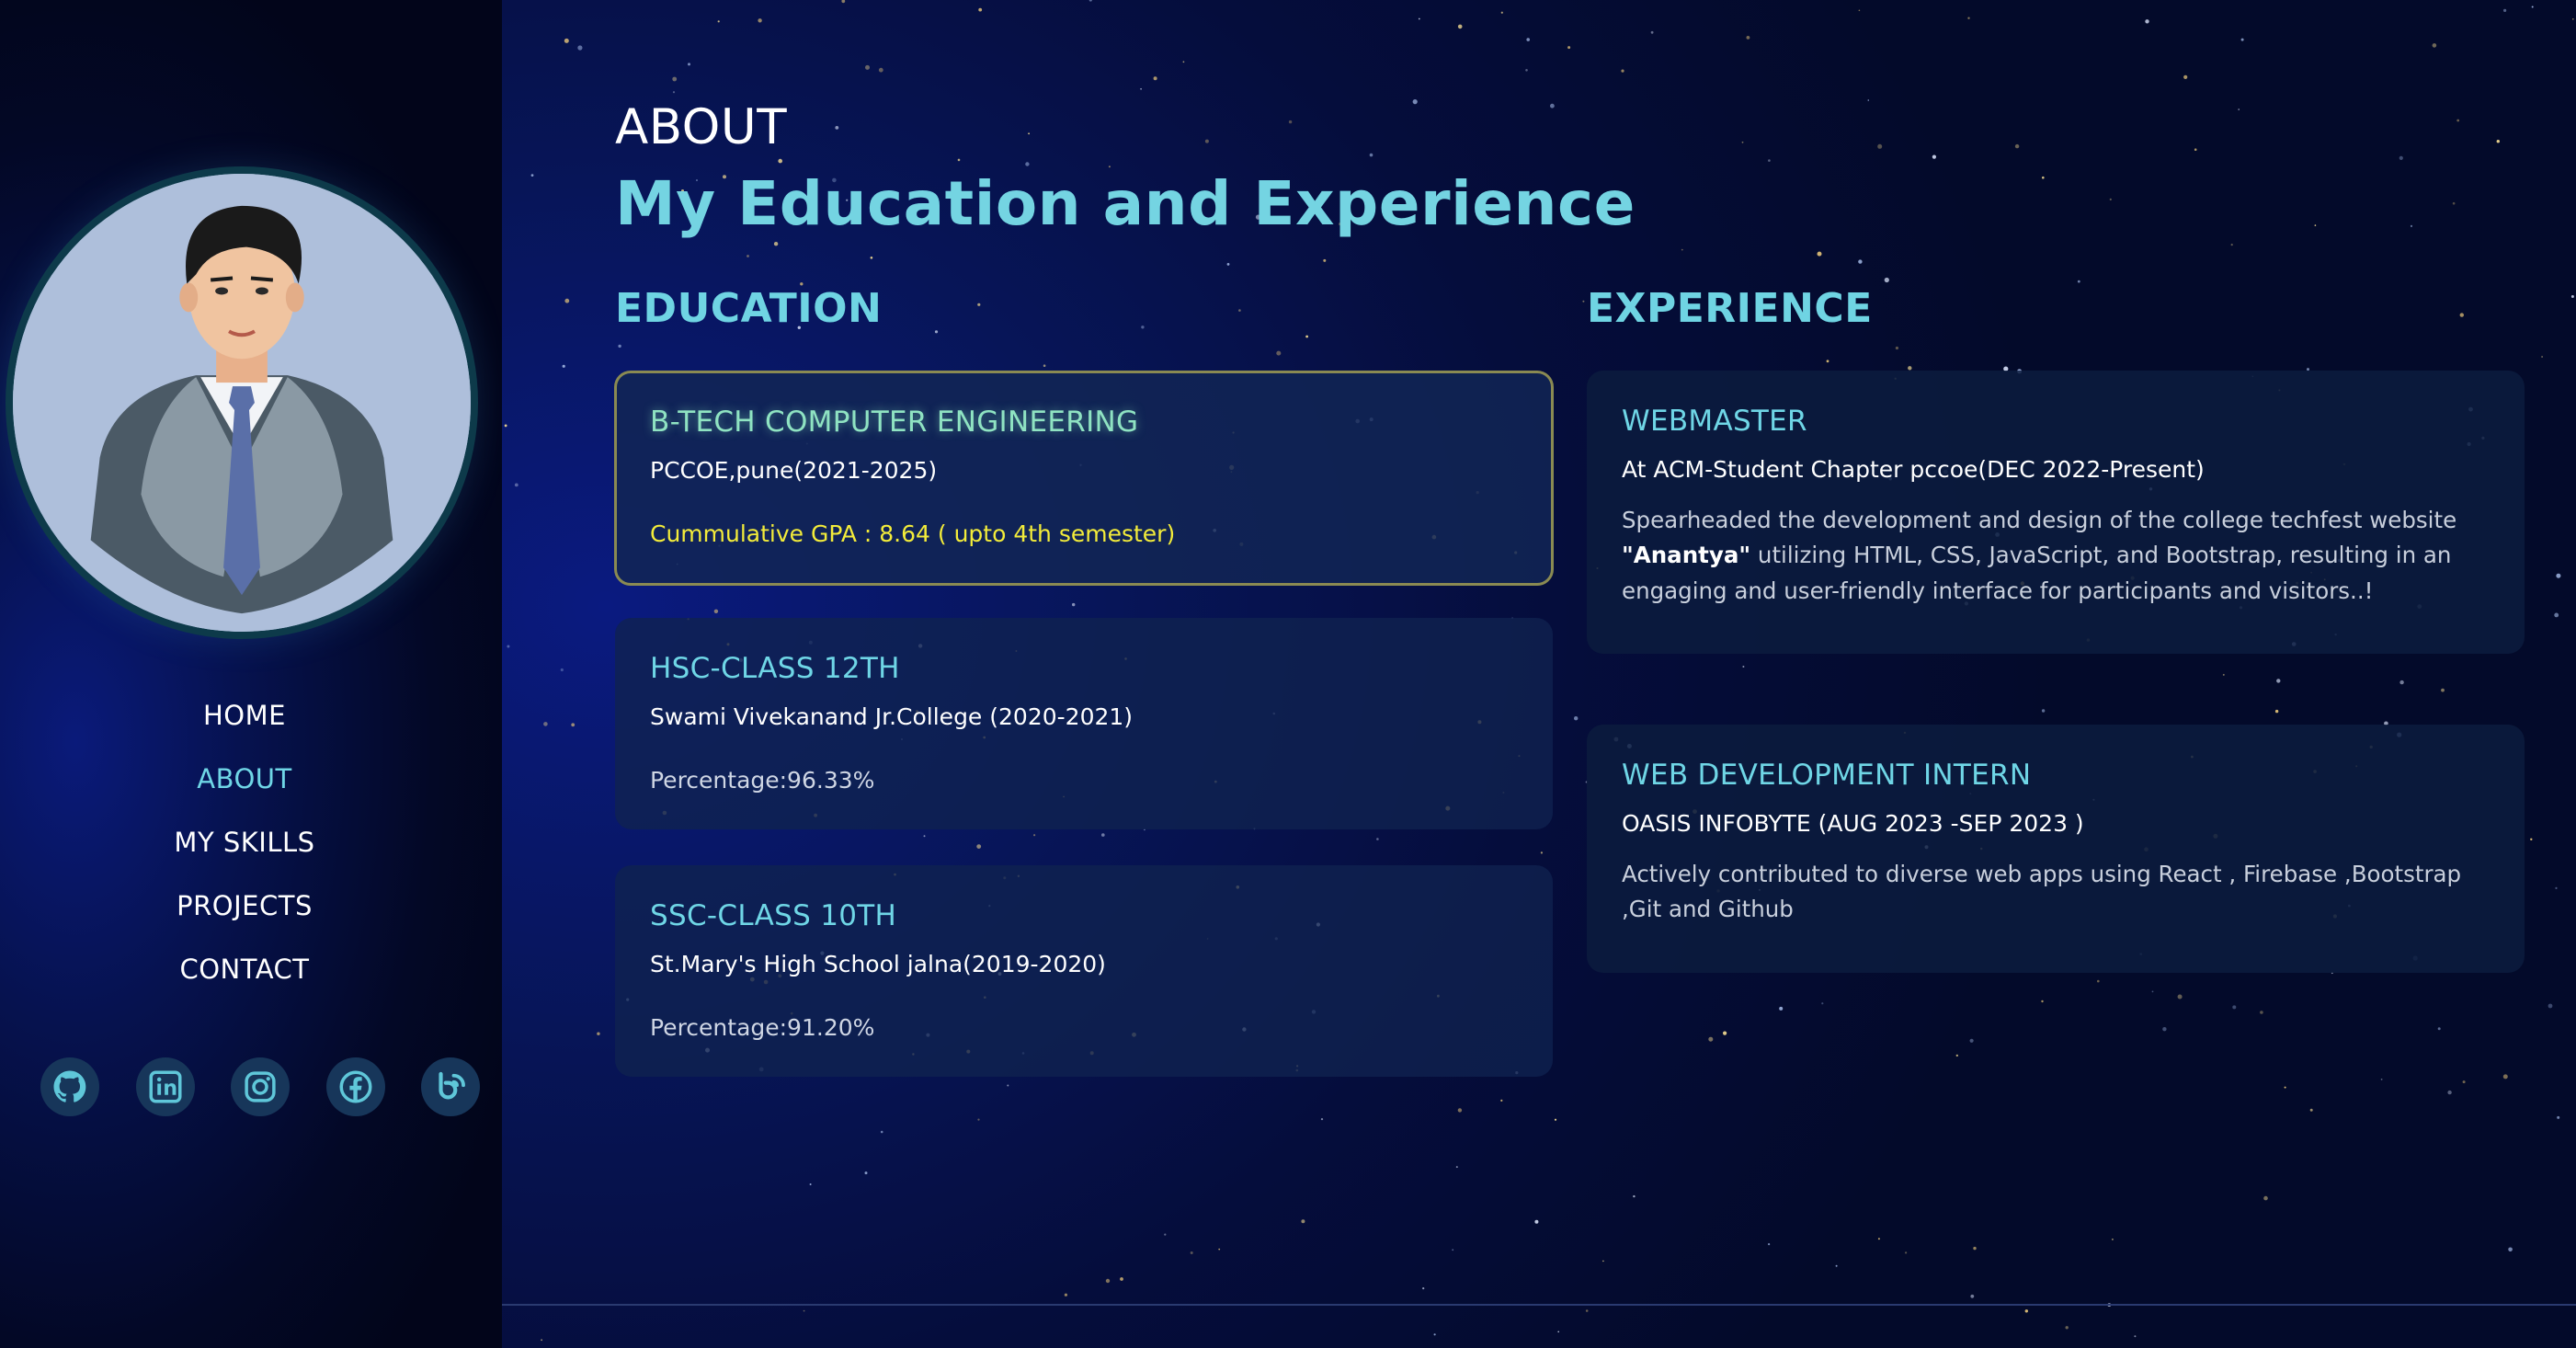  I want to click on nav-home: HOME, so click(244, 721).